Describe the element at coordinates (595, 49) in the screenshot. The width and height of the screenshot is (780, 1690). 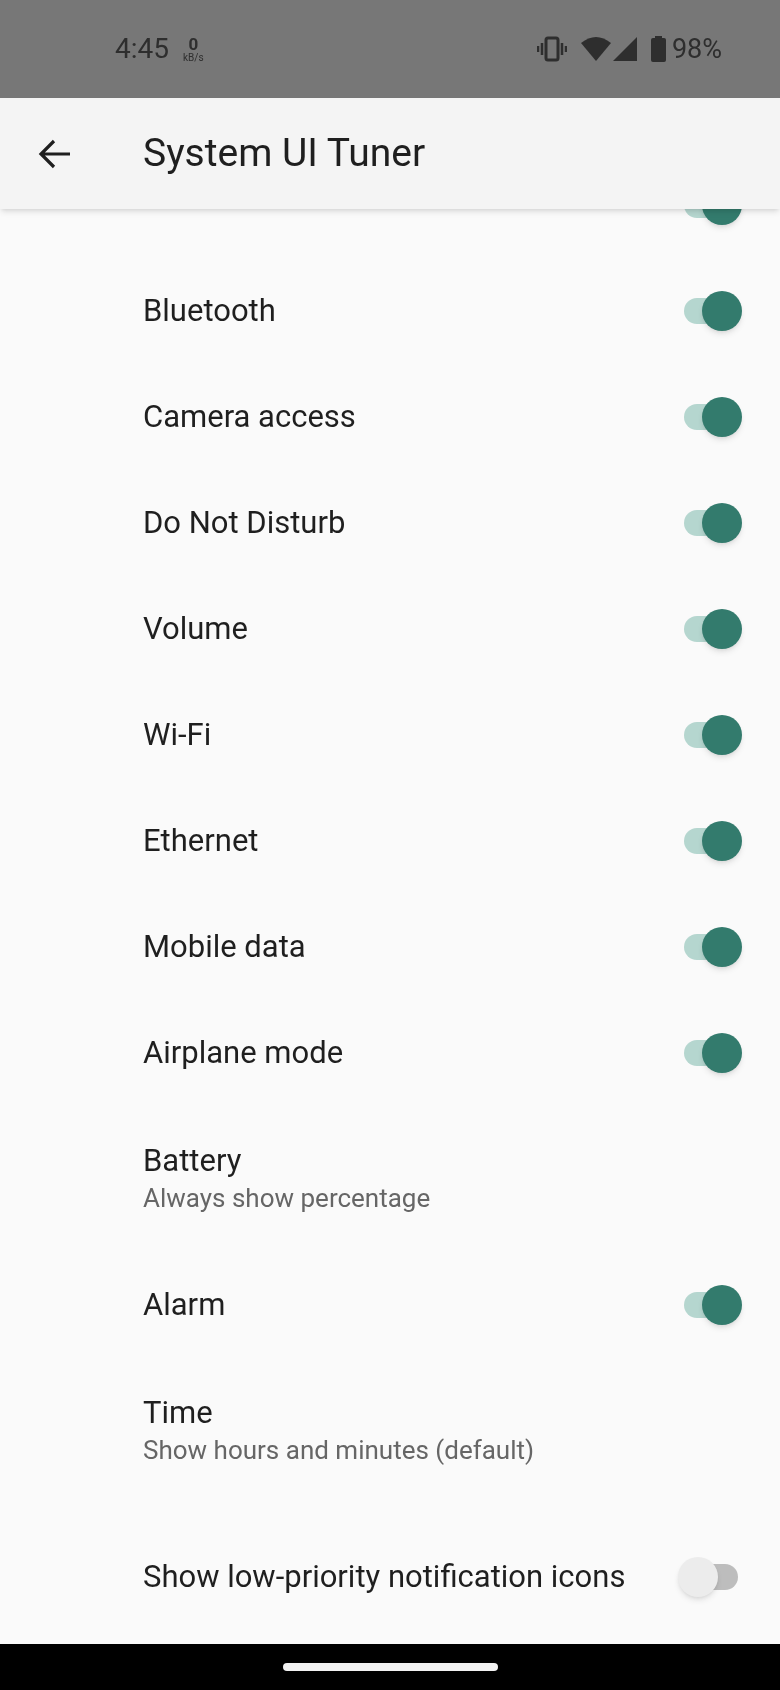
I see `wifi-icon` at that location.